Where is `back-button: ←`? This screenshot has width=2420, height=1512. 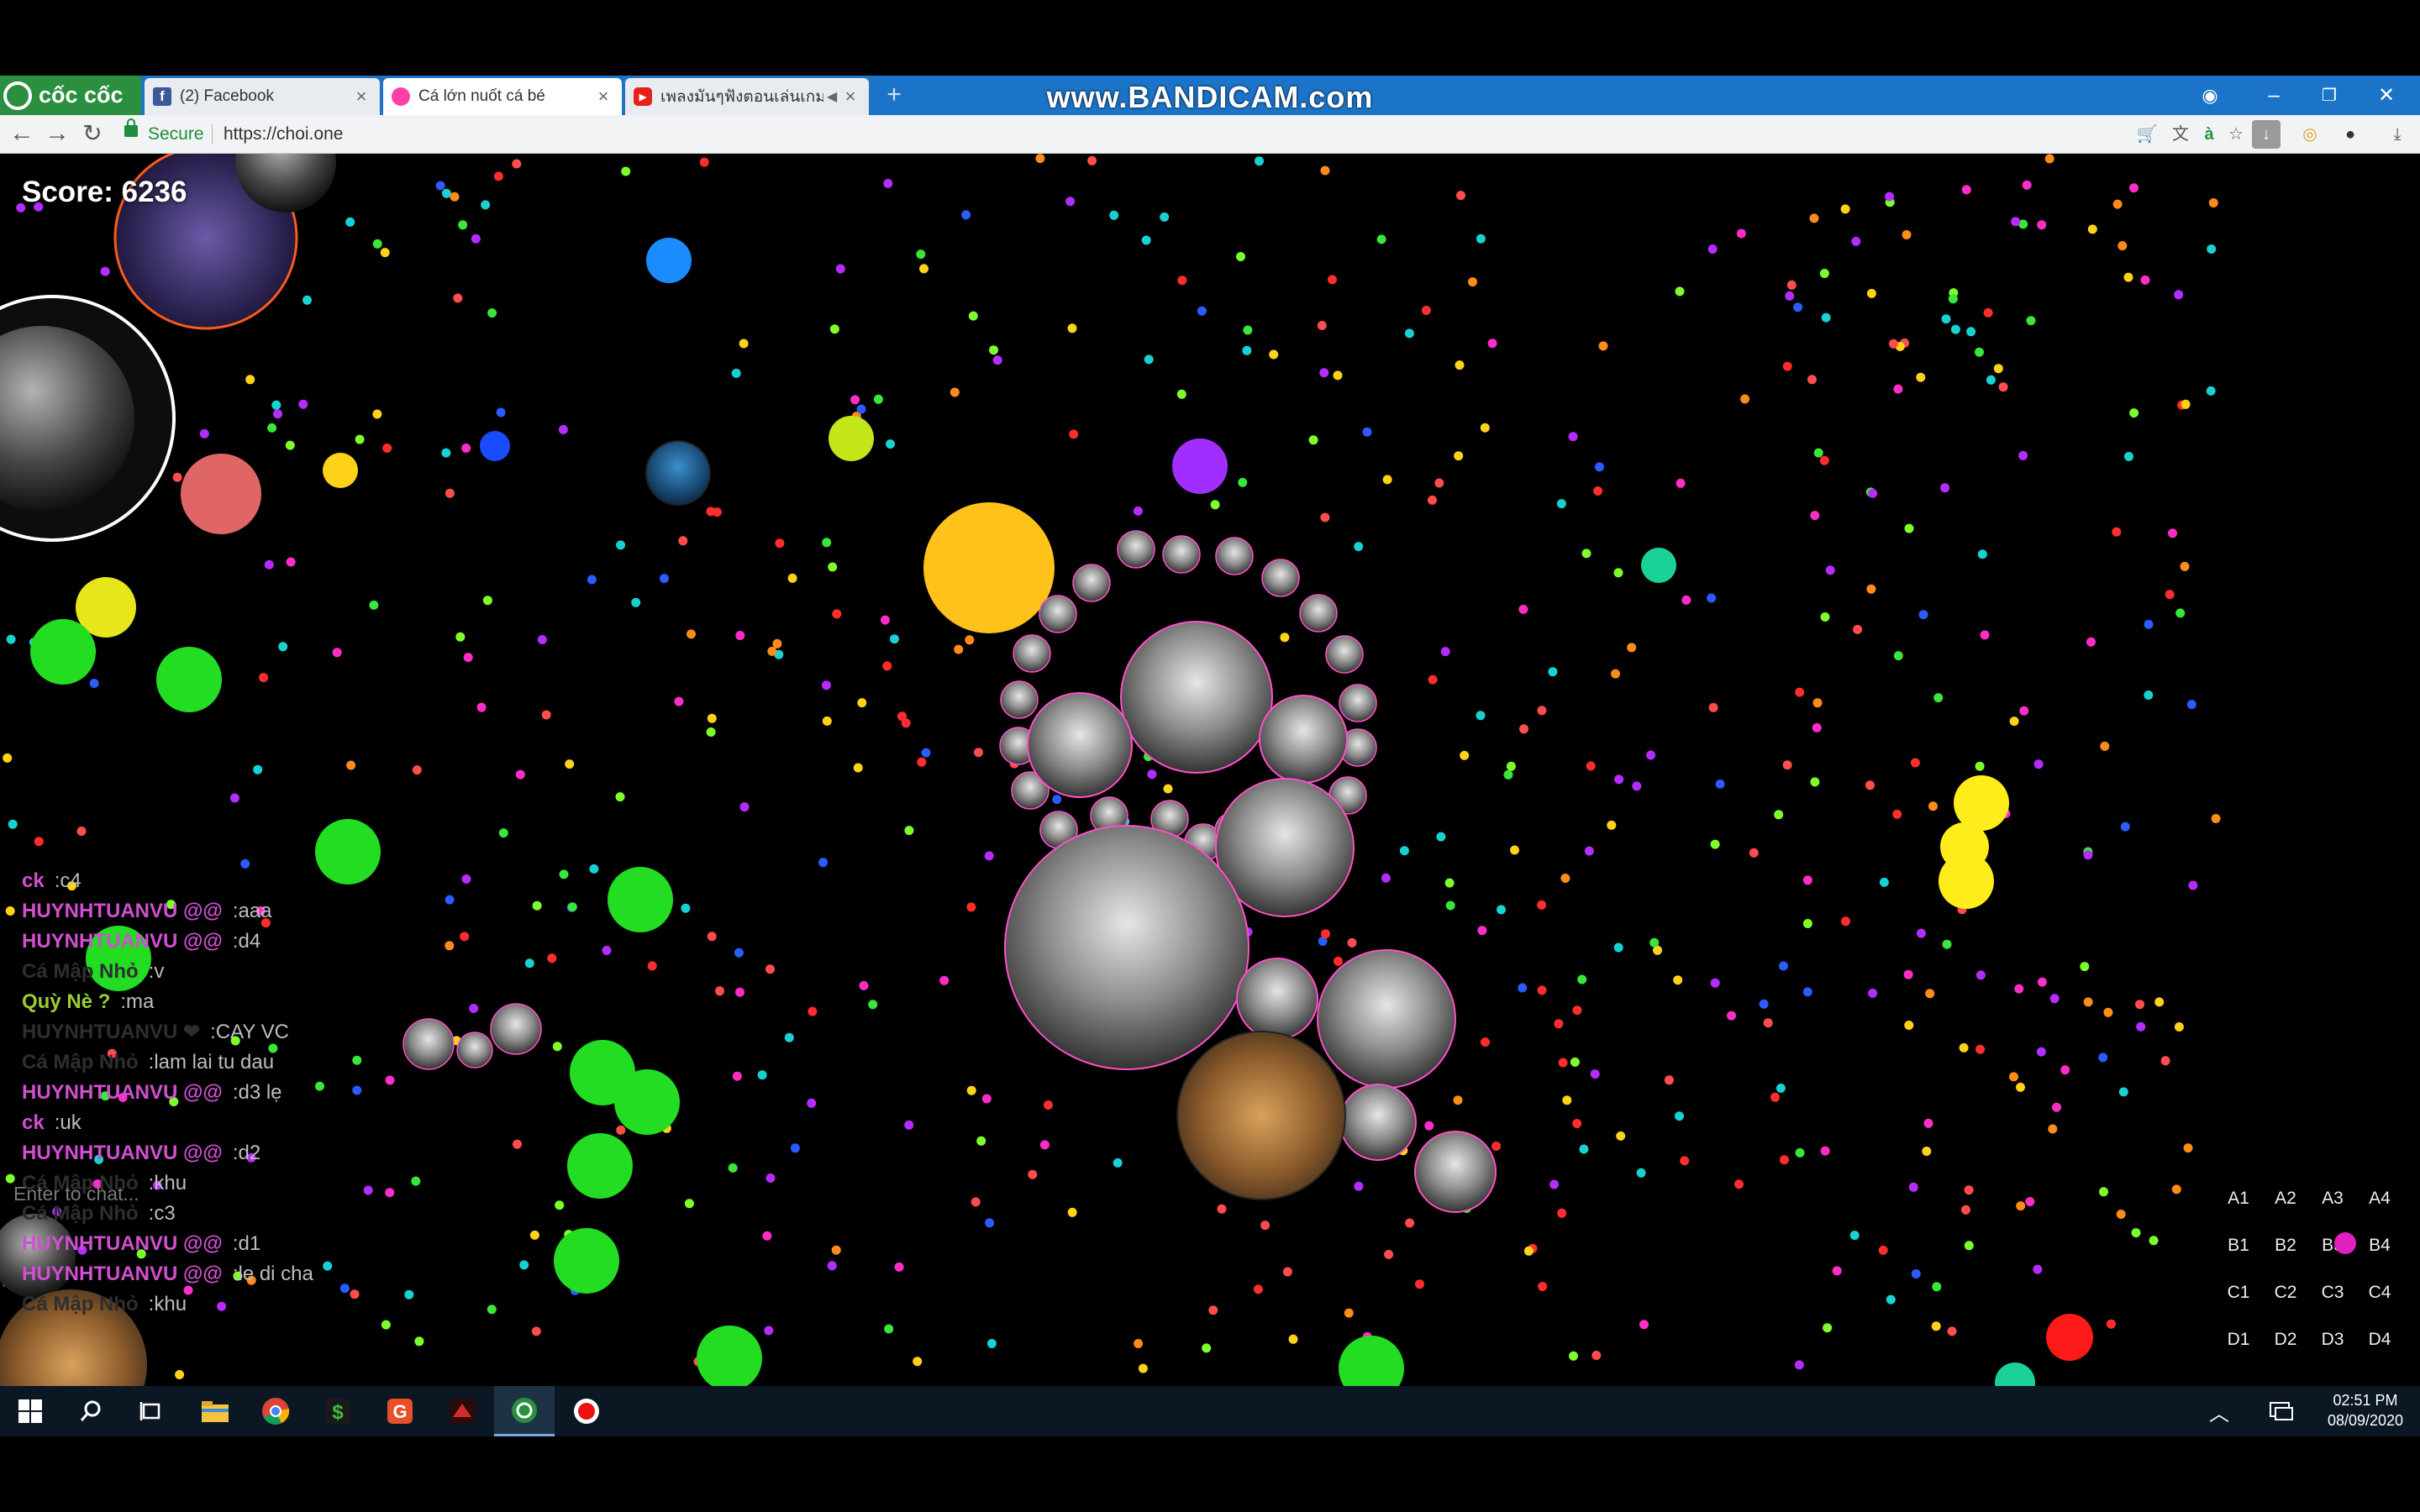 back-button: ← is located at coordinates (22, 134).